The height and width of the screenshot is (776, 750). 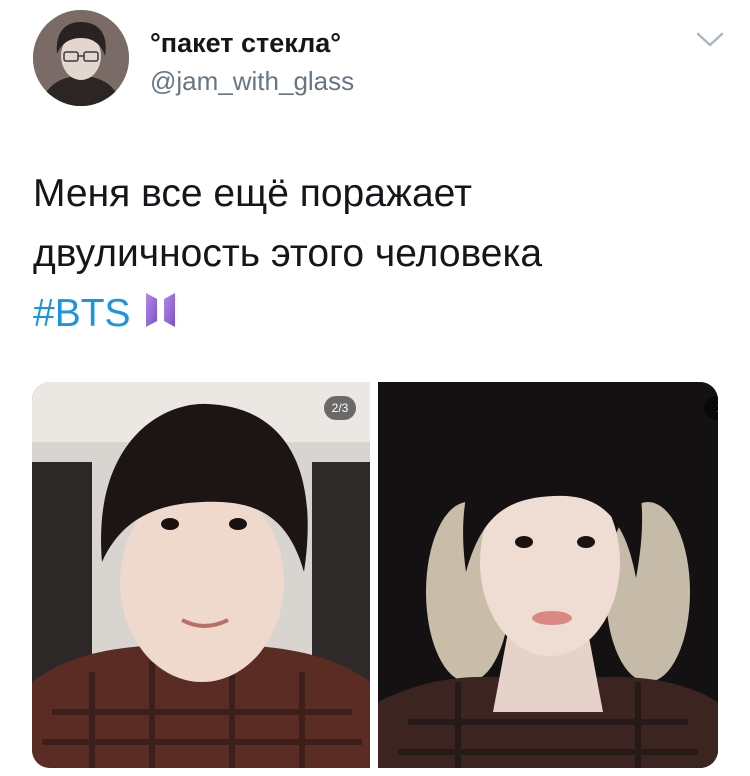 What do you see at coordinates (252, 81) in the screenshot?
I see `user-handle: @jam_with_glass` at bounding box center [252, 81].